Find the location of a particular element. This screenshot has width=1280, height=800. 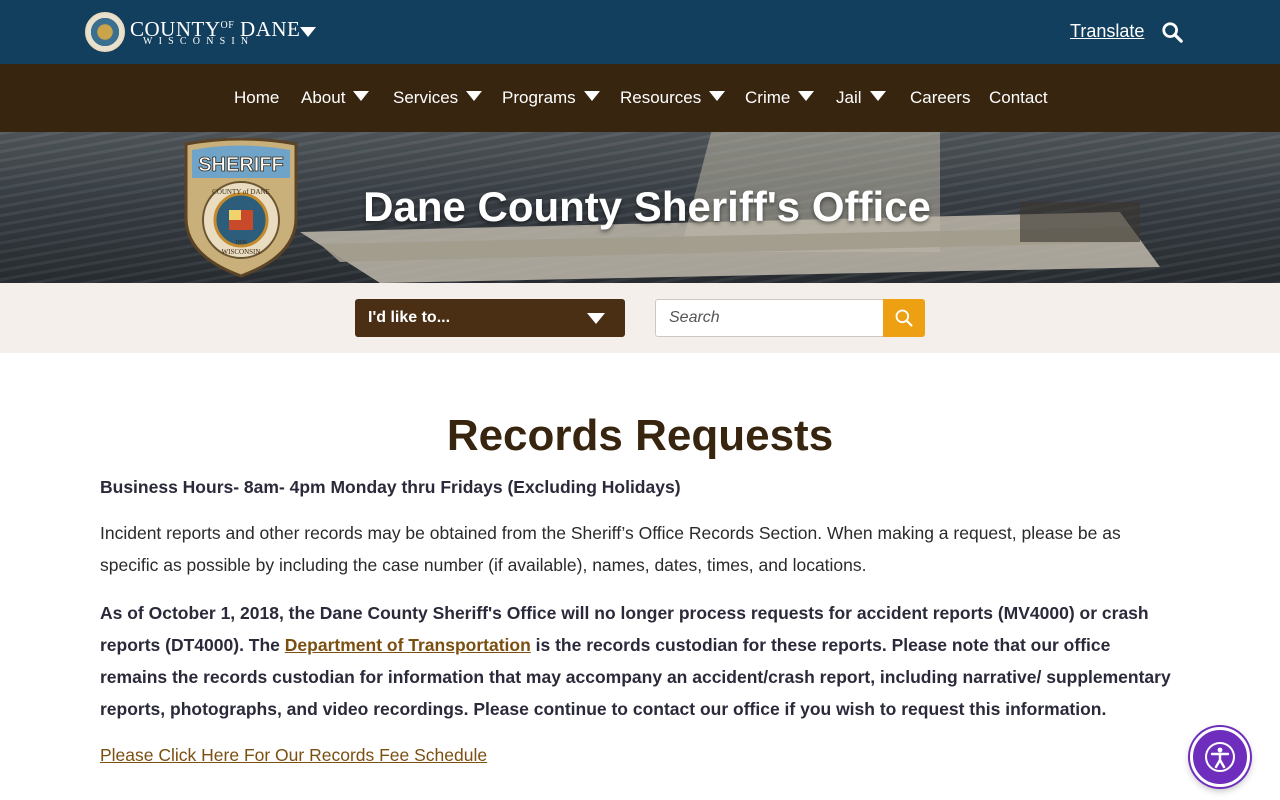

accessibility-icon is located at coordinates (1220, 757).